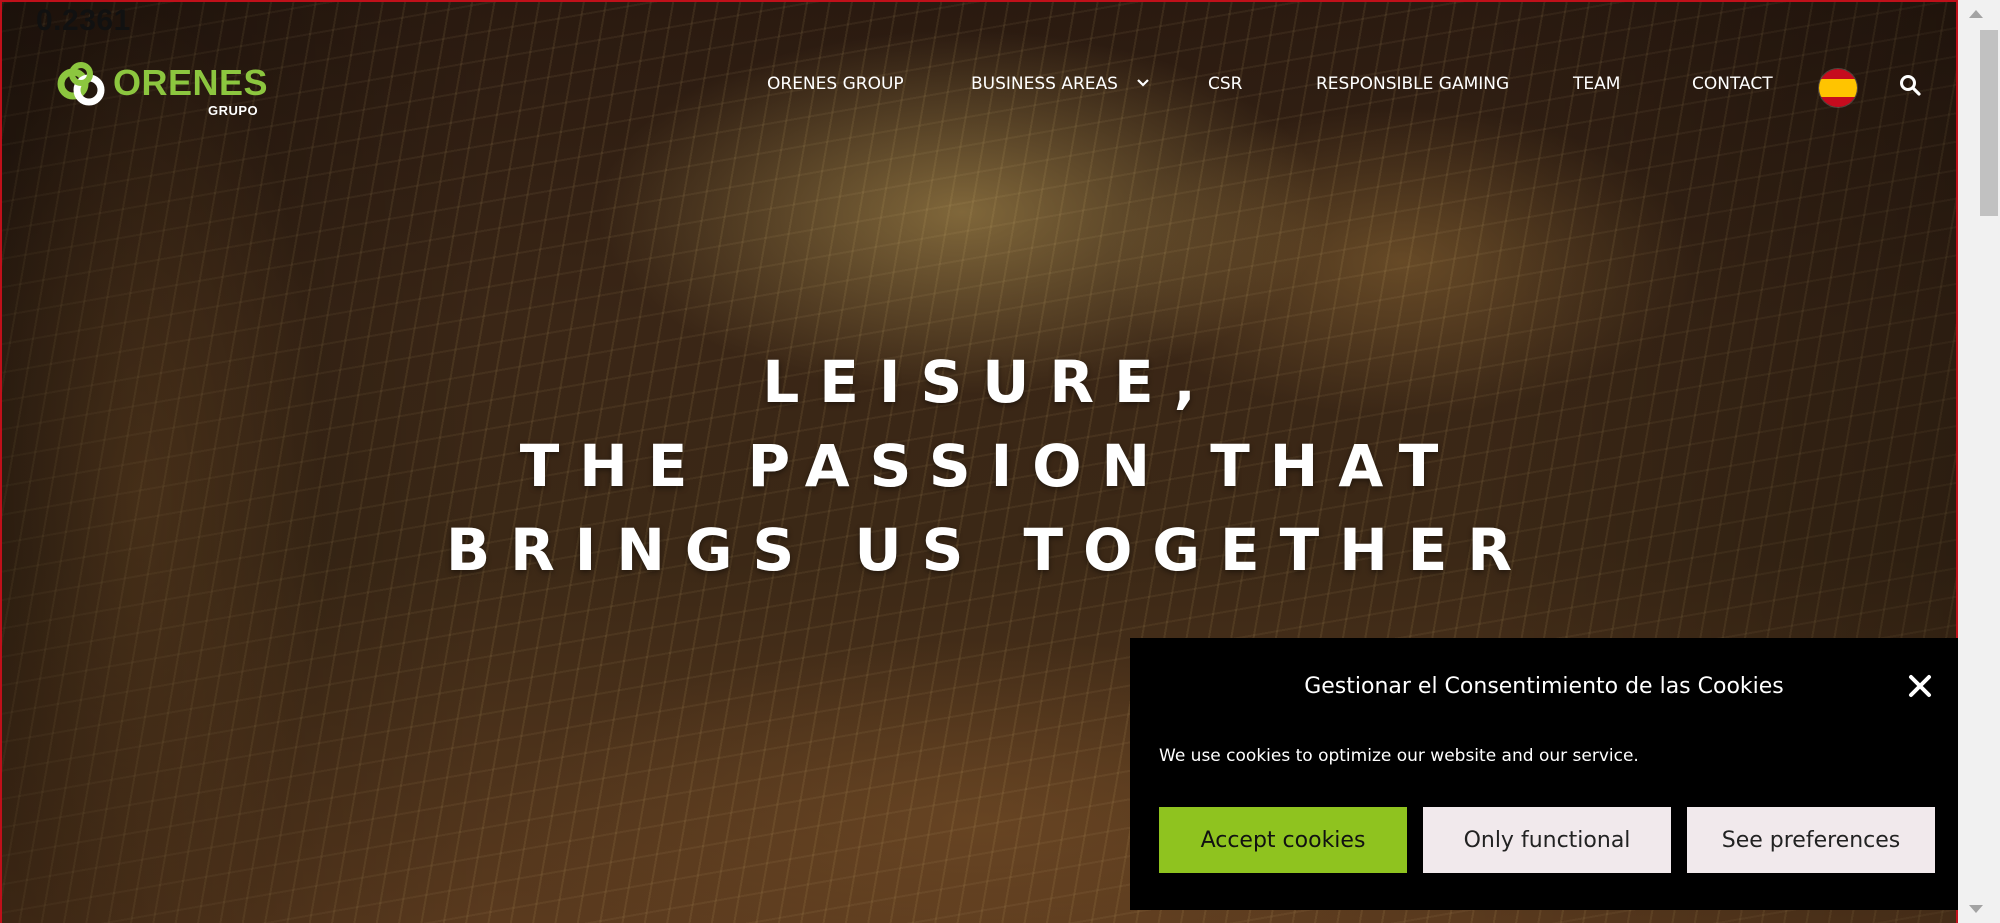 The image size is (2000, 923). What do you see at coordinates (83, 20) in the screenshot?
I see `score-readout: 0.2361` at bounding box center [83, 20].